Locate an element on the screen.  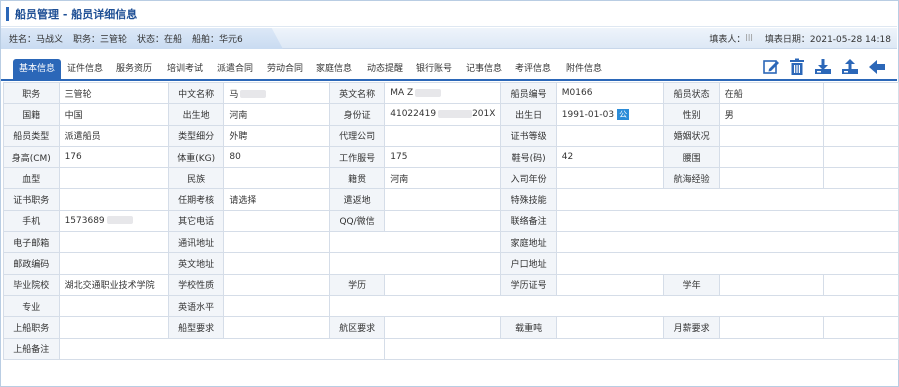
graduate-school-value: 湖北交通职业技术学院 is located at coordinates (113, 284).